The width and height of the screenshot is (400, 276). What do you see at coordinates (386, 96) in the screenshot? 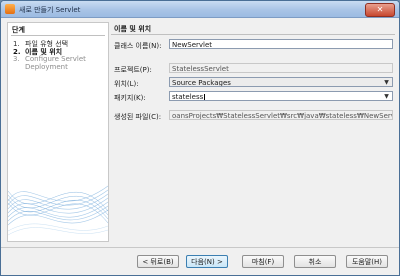
I see `package-chevron-down-icon: ▼` at bounding box center [386, 96].